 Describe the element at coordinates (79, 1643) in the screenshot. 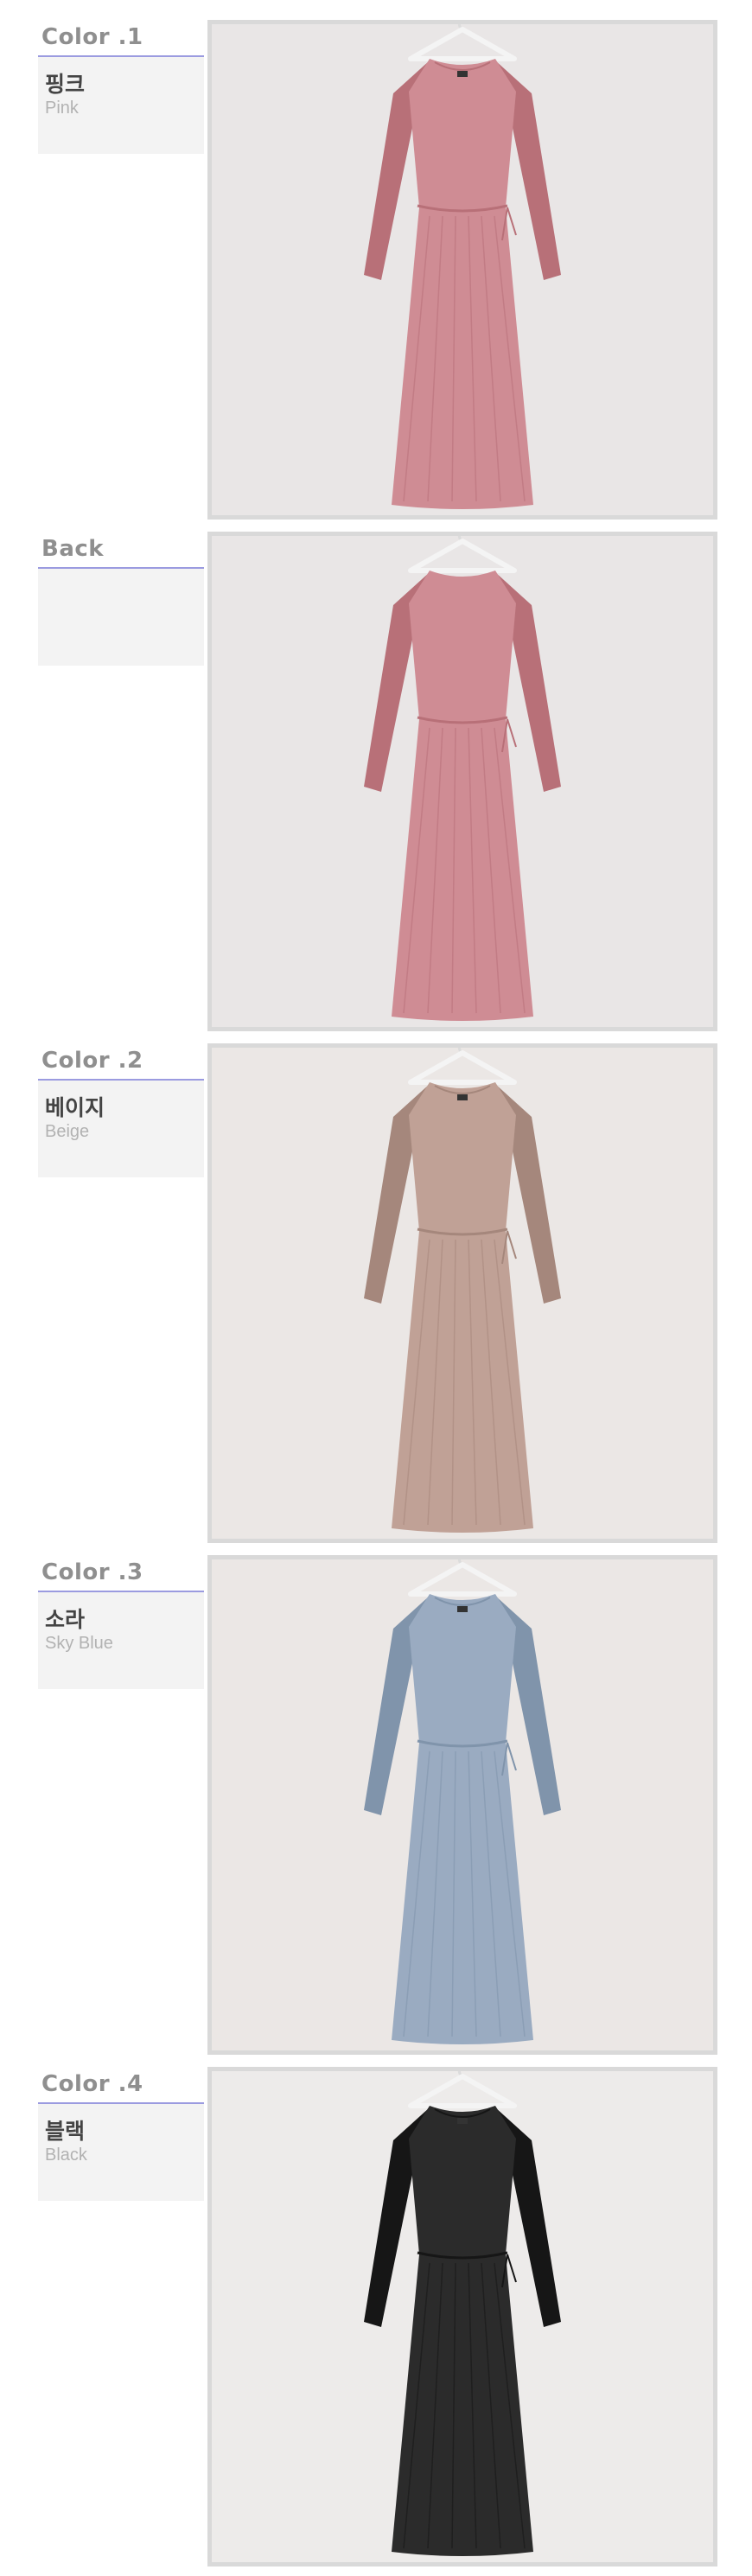

I see `color-name-english: Sky Blue` at that location.